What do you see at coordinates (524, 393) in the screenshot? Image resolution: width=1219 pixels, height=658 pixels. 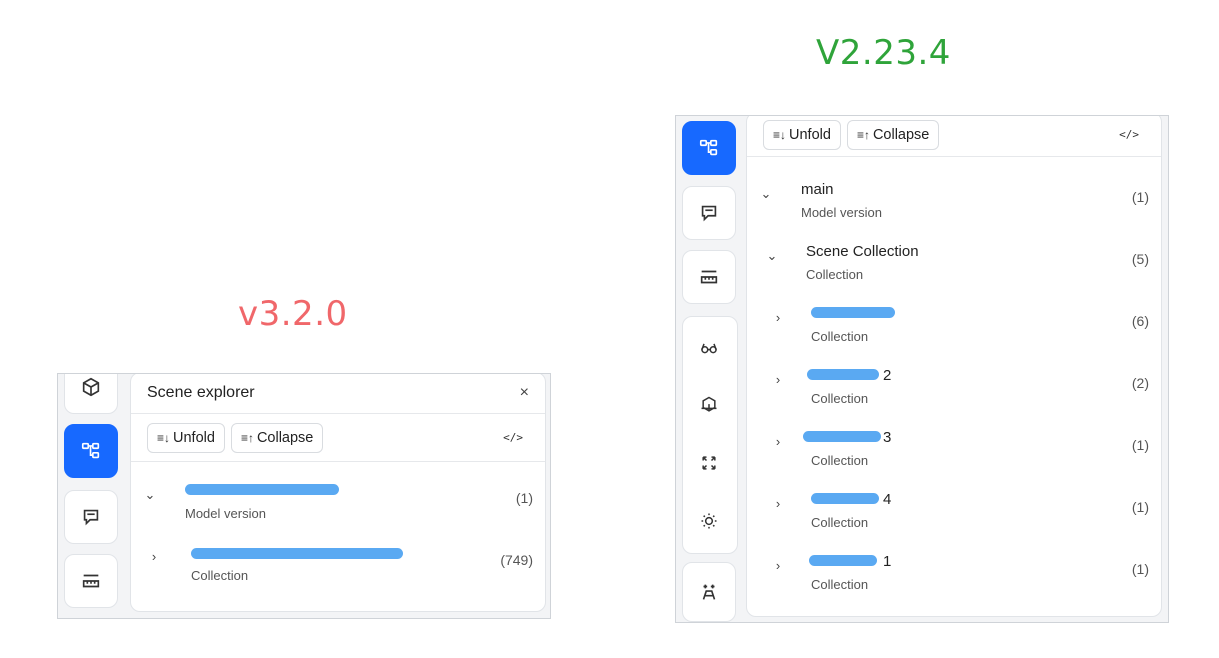 I see `close-icon: ×` at bounding box center [524, 393].